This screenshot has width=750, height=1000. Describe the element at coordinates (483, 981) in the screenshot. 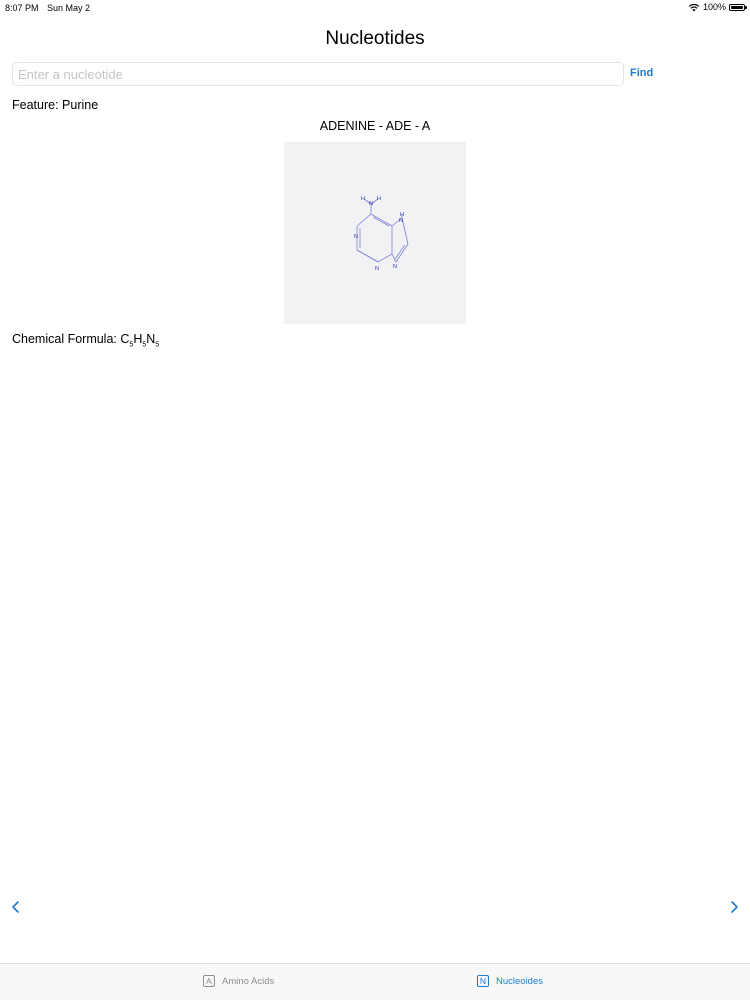

I see `nucleoides-icon: N` at that location.